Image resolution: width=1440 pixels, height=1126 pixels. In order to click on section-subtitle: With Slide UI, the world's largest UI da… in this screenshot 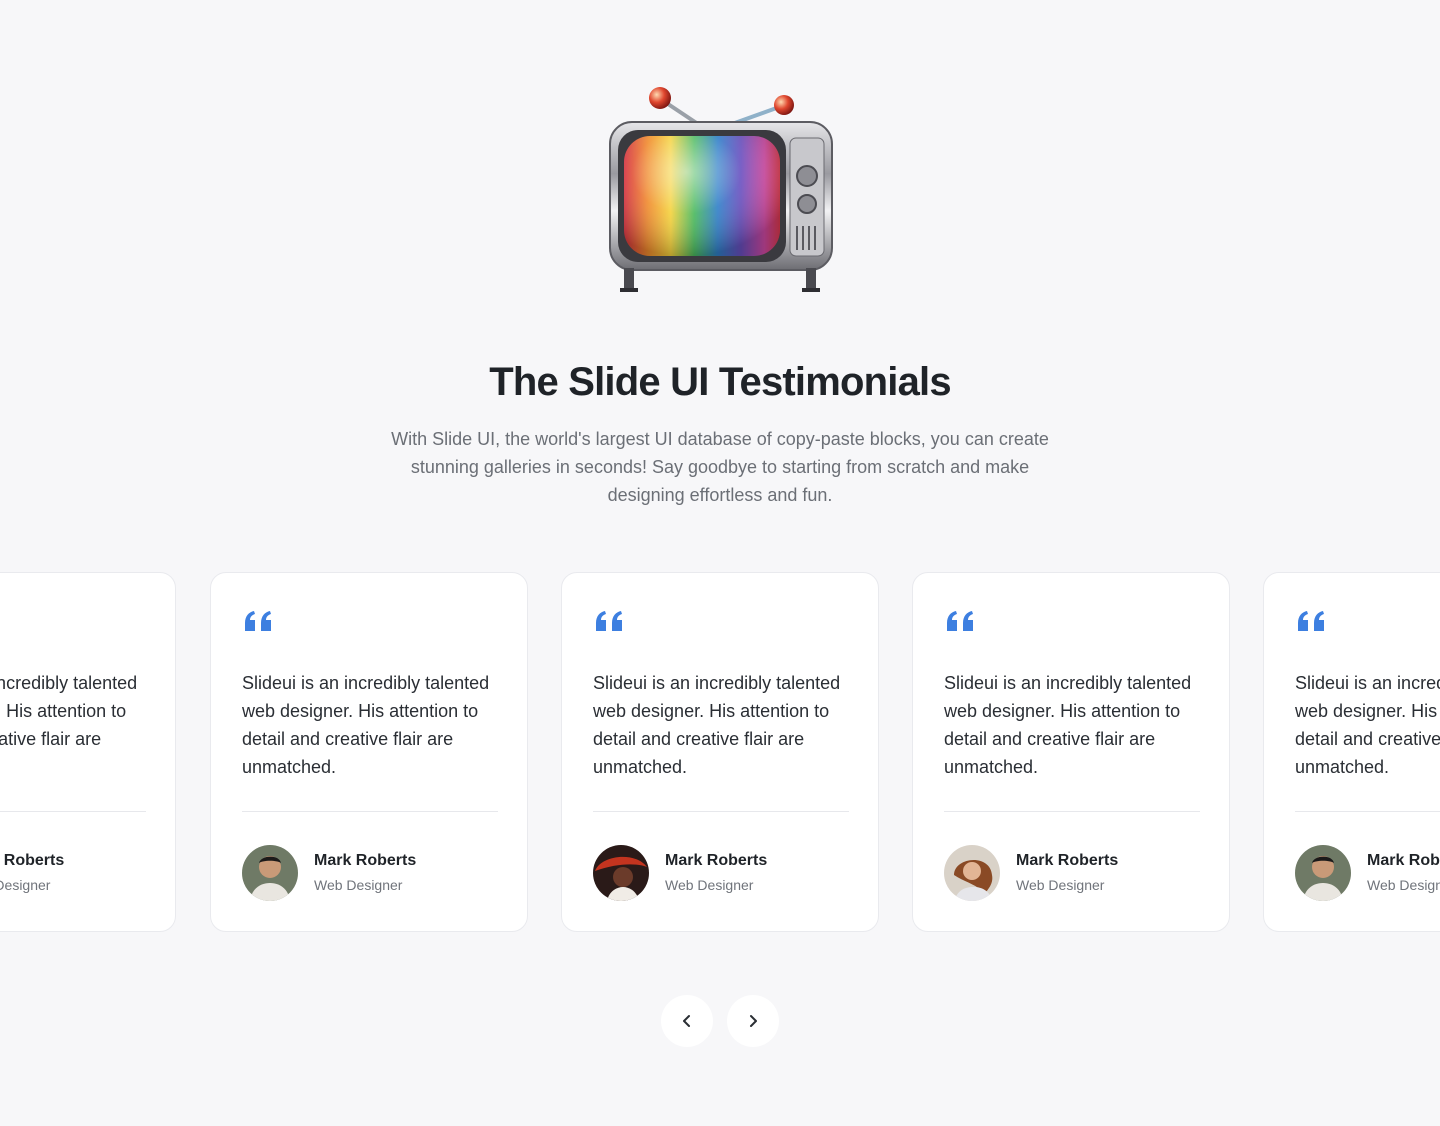, I will do `click(720, 467)`.